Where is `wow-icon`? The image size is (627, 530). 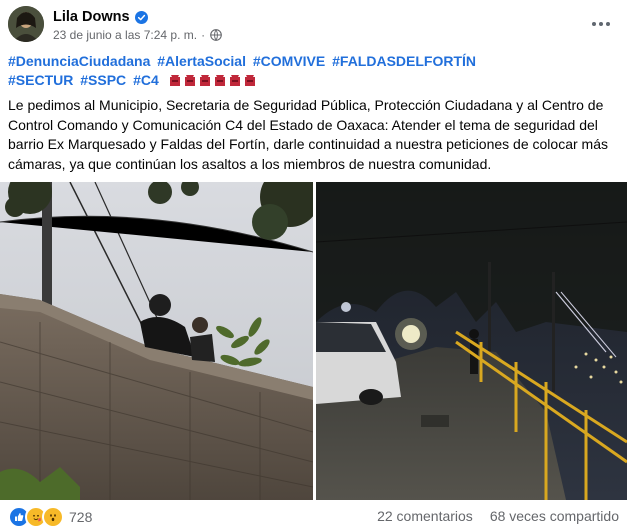
wow-icon is located at coordinates (53, 517).